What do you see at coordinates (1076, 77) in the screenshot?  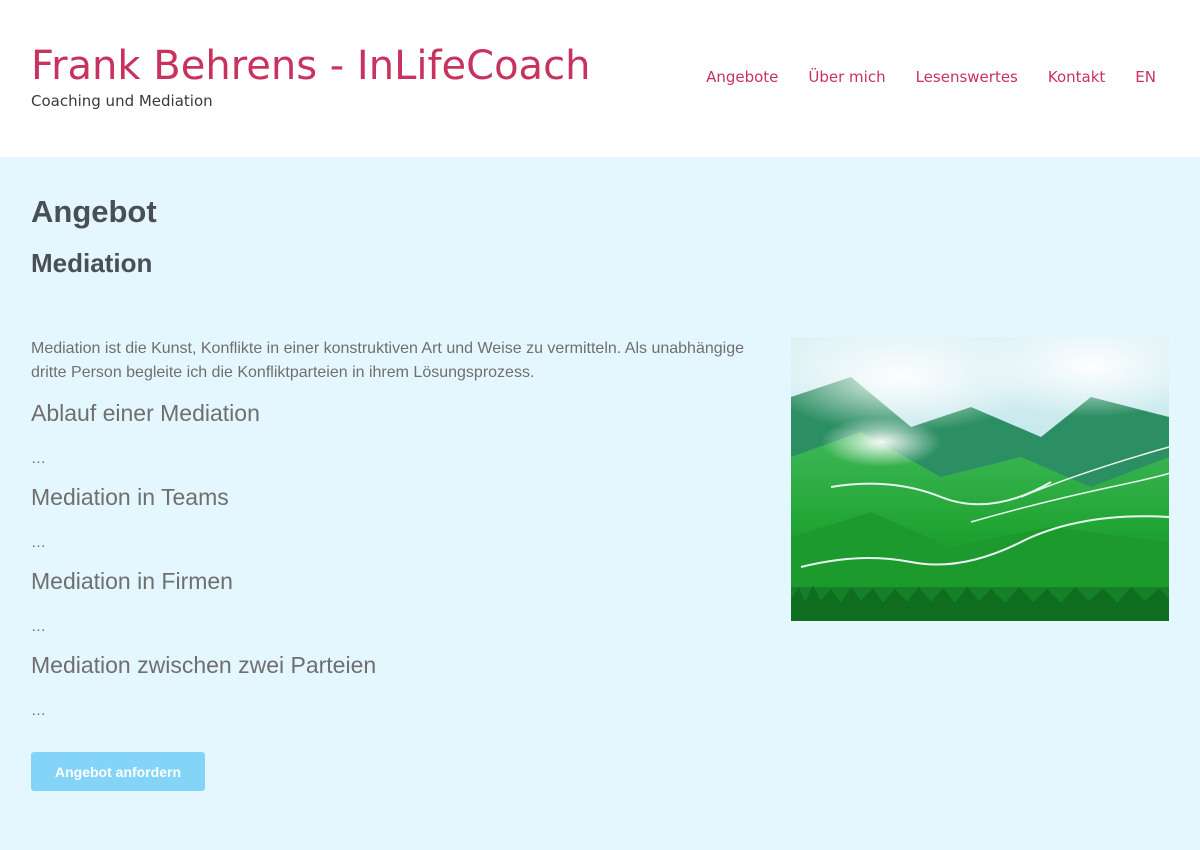 I see `nav-item-kontakt: Kontakt` at bounding box center [1076, 77].